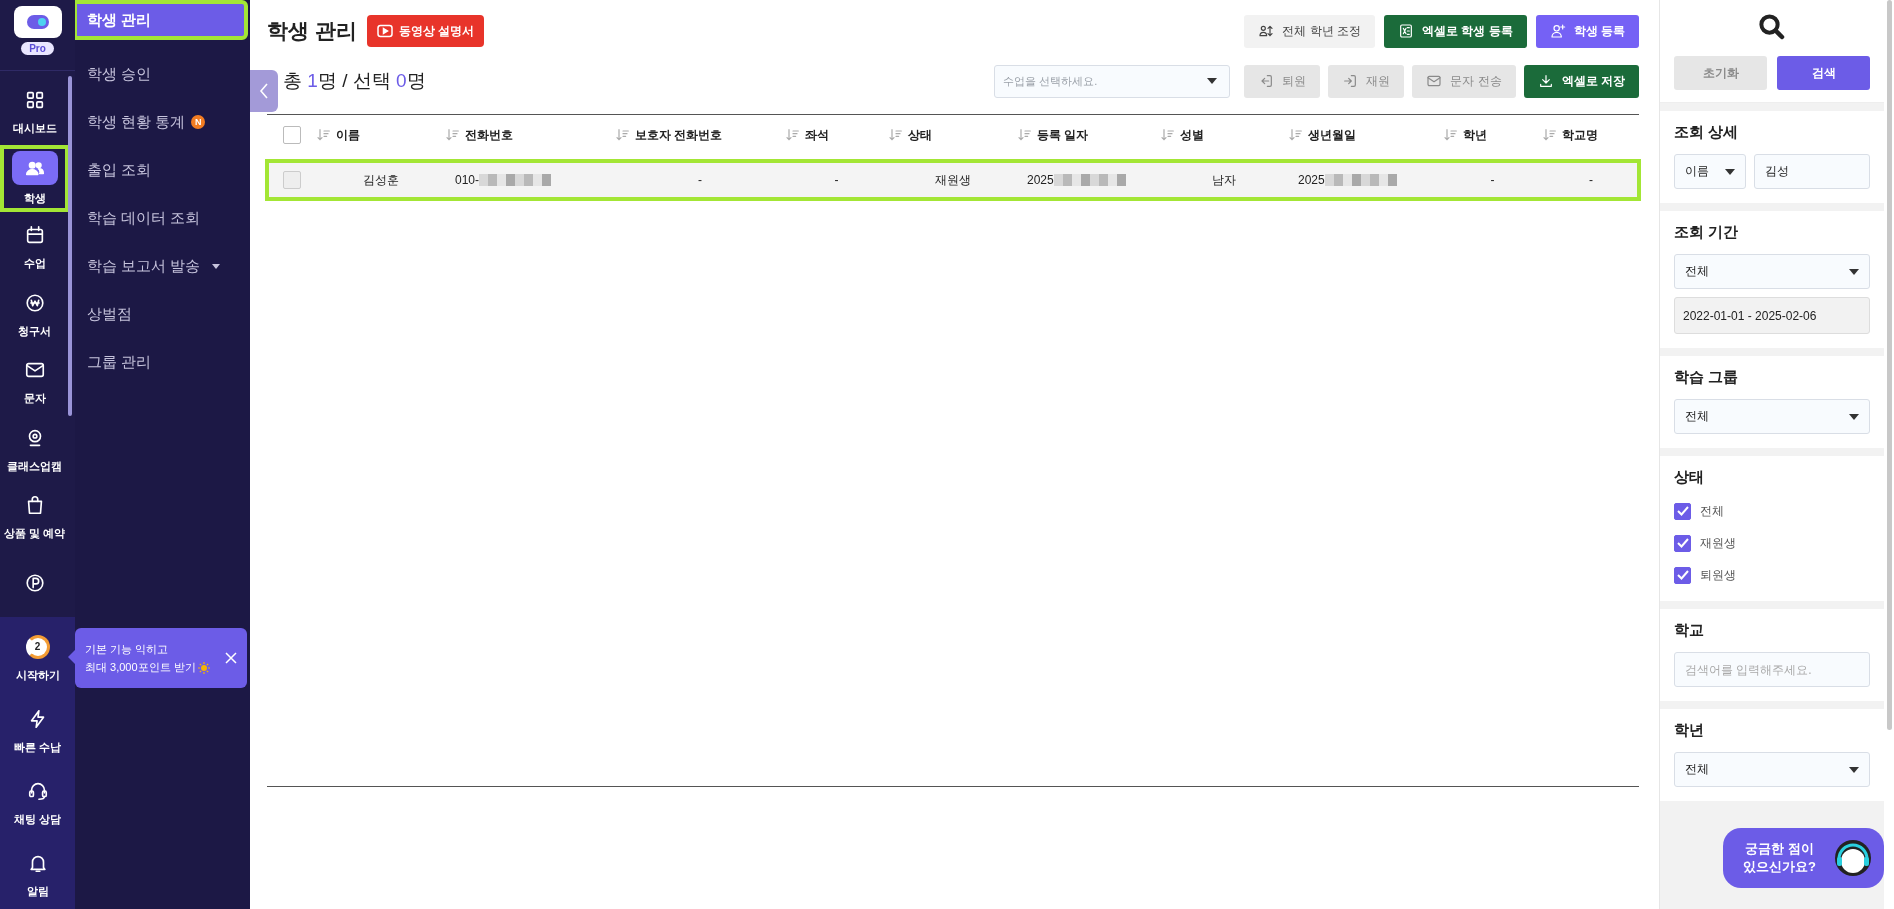 The width and height of the screenshot is (1894, 909). I want to click on tooltip-text: 기본 기능 익히고 최대 3,000포인트 받기, so click(154, 658).